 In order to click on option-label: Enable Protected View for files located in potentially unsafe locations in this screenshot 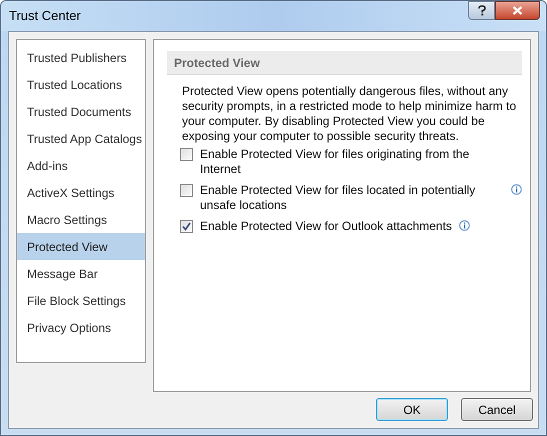, I will do `click(345, 198)`.